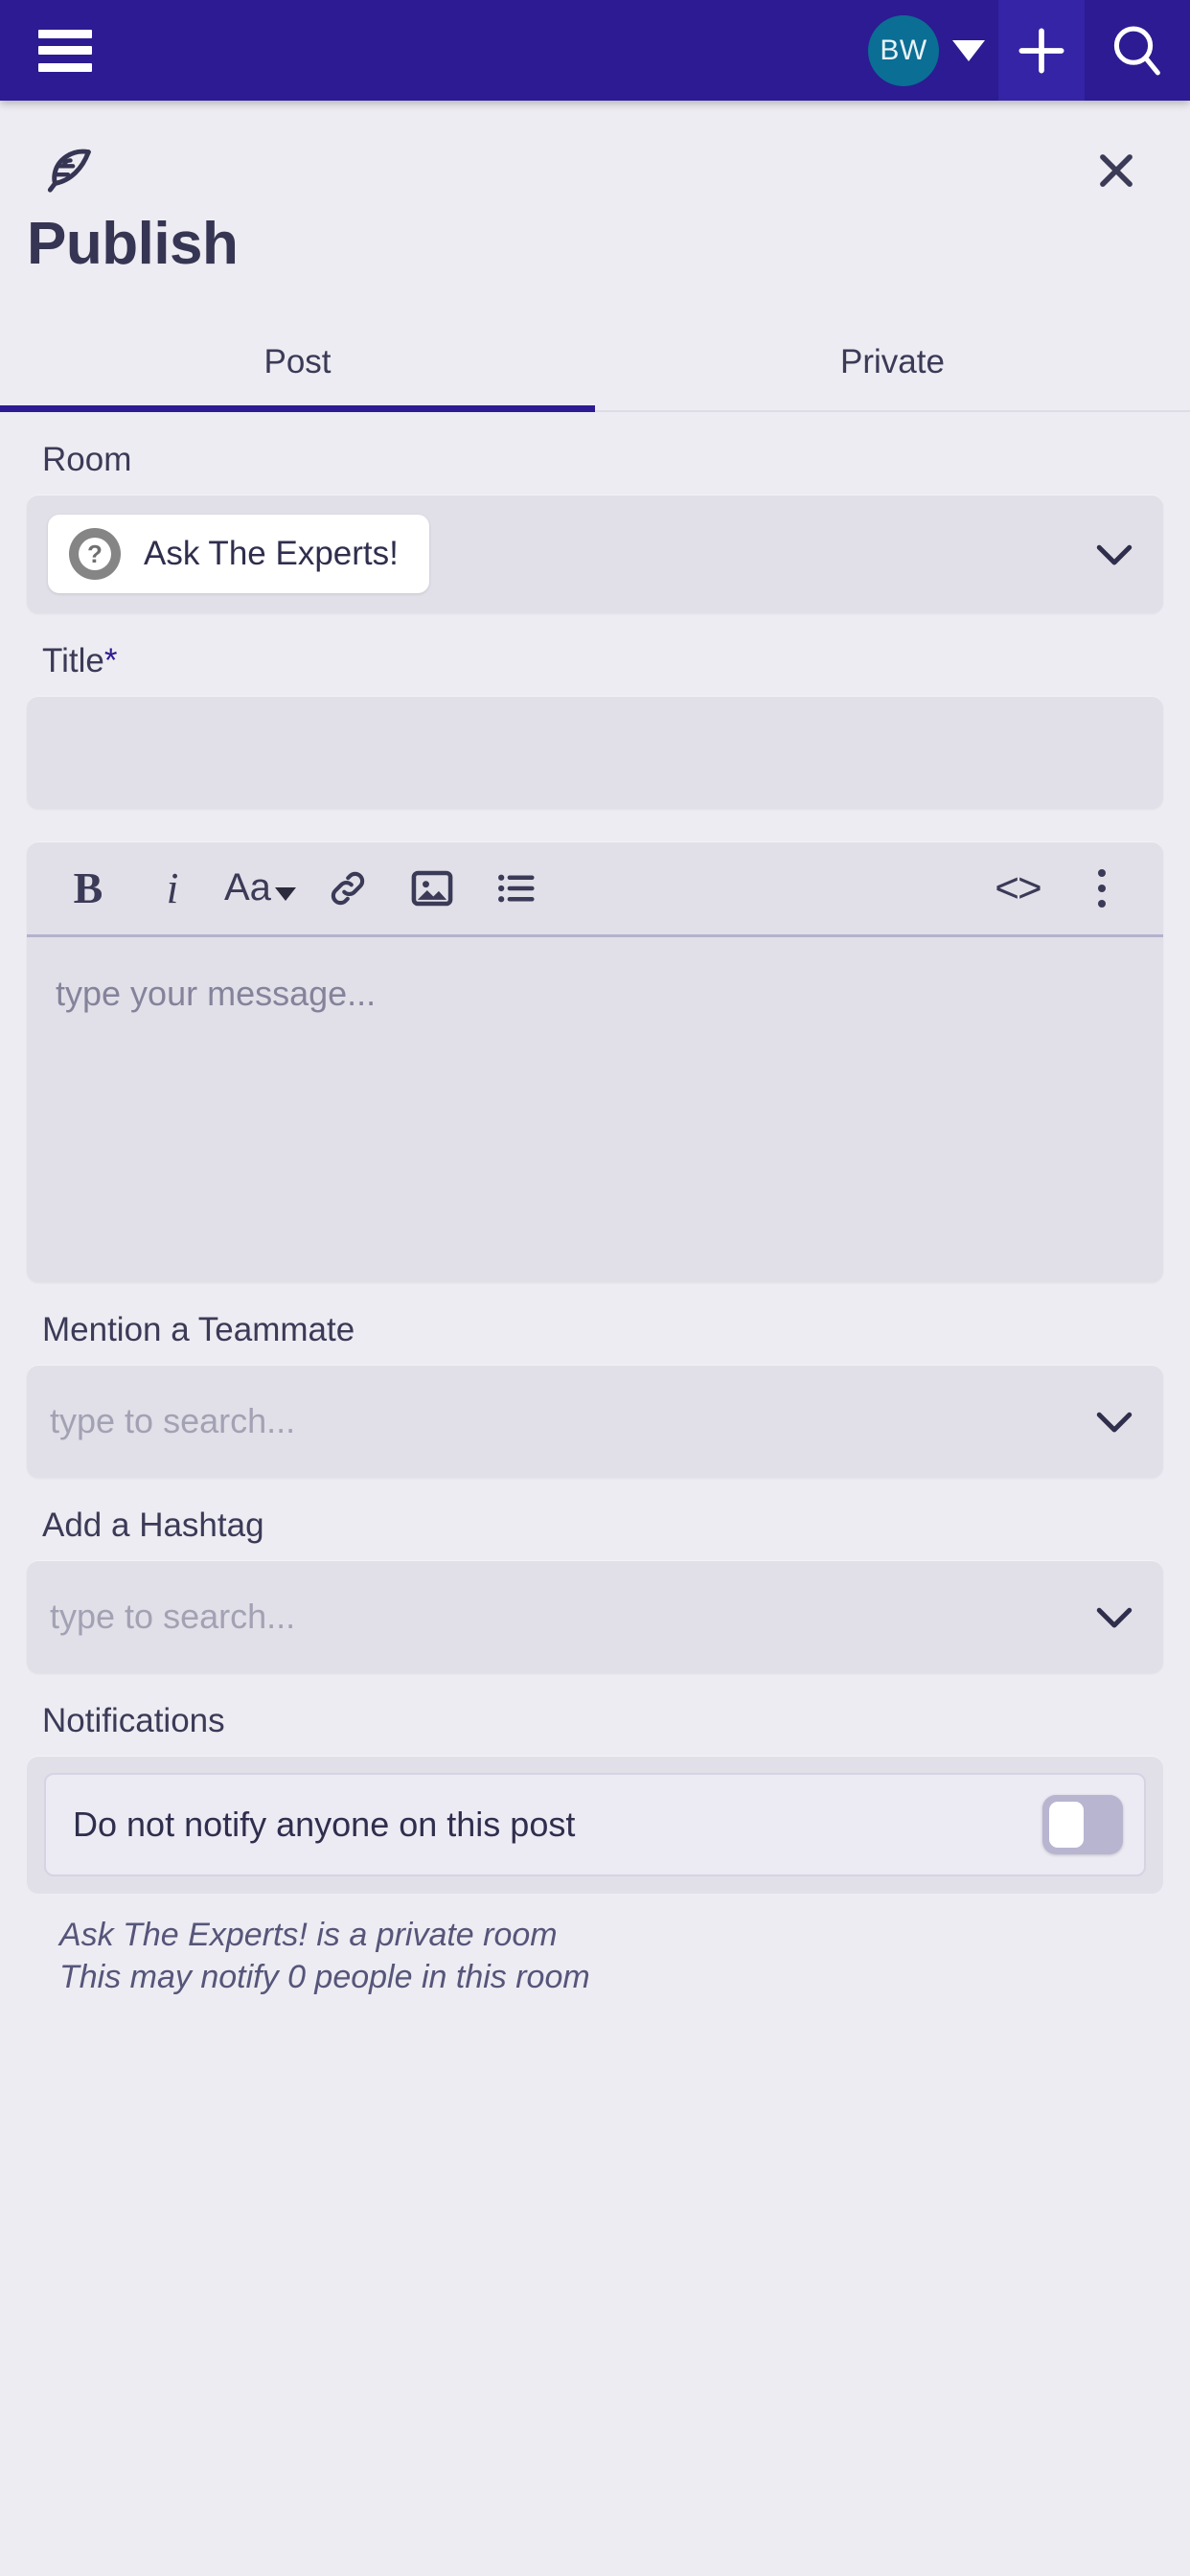  I want to click on font-size-button: Aa, so click(261, 888).